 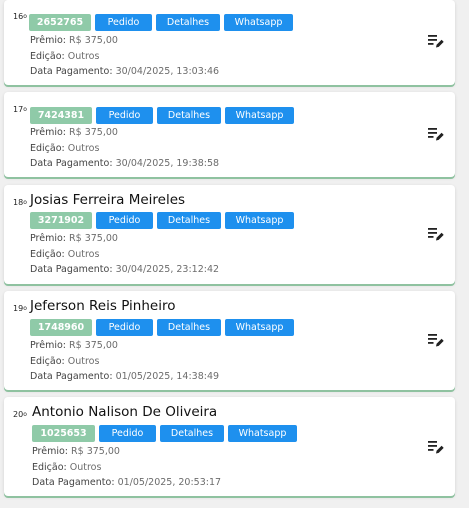 I want to click on rank-label: 18o, so click(x=20, y=202).